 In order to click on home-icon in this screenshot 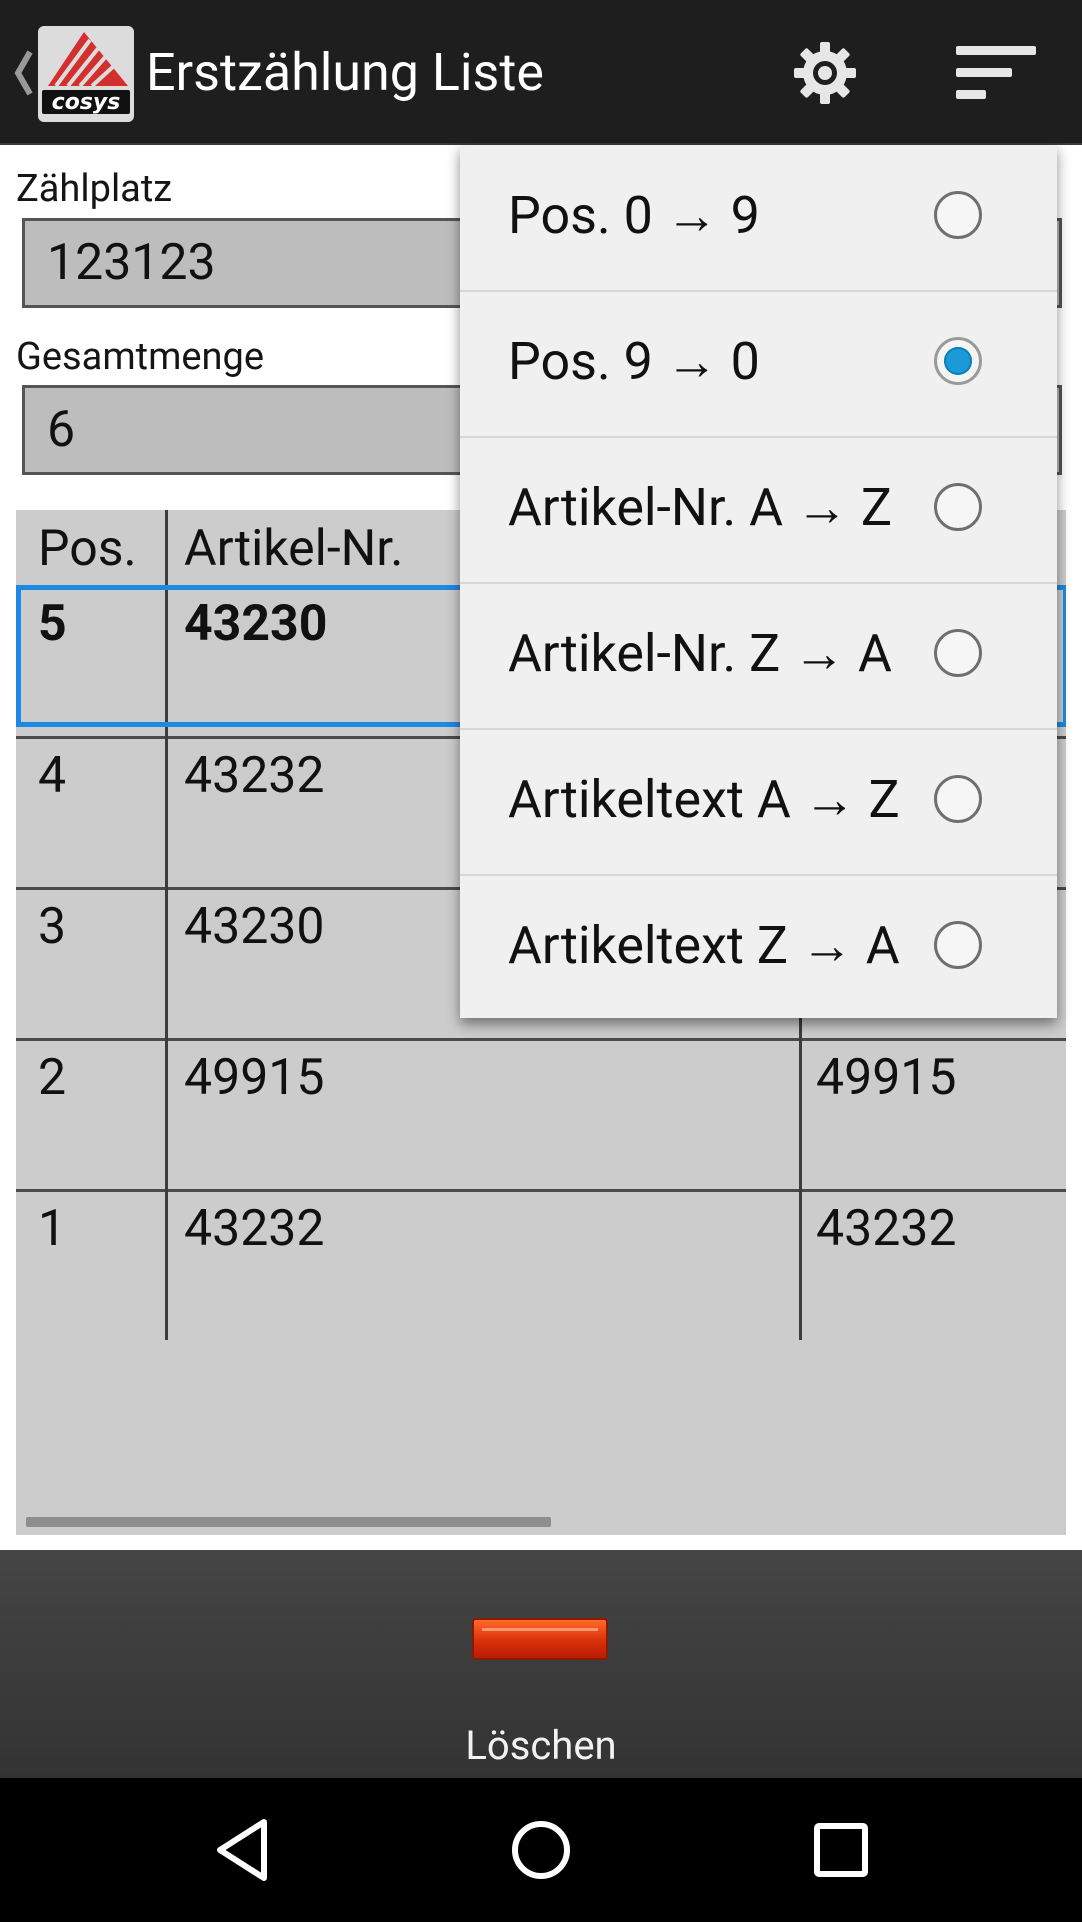, I will do `click(541, 1850)`.